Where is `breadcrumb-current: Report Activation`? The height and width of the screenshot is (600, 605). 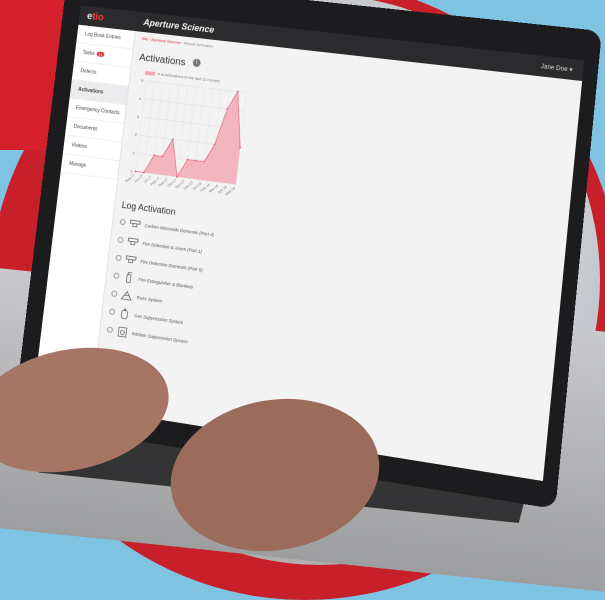
breadcrumb-current: Report Activation is located at coordinates (198, 44).